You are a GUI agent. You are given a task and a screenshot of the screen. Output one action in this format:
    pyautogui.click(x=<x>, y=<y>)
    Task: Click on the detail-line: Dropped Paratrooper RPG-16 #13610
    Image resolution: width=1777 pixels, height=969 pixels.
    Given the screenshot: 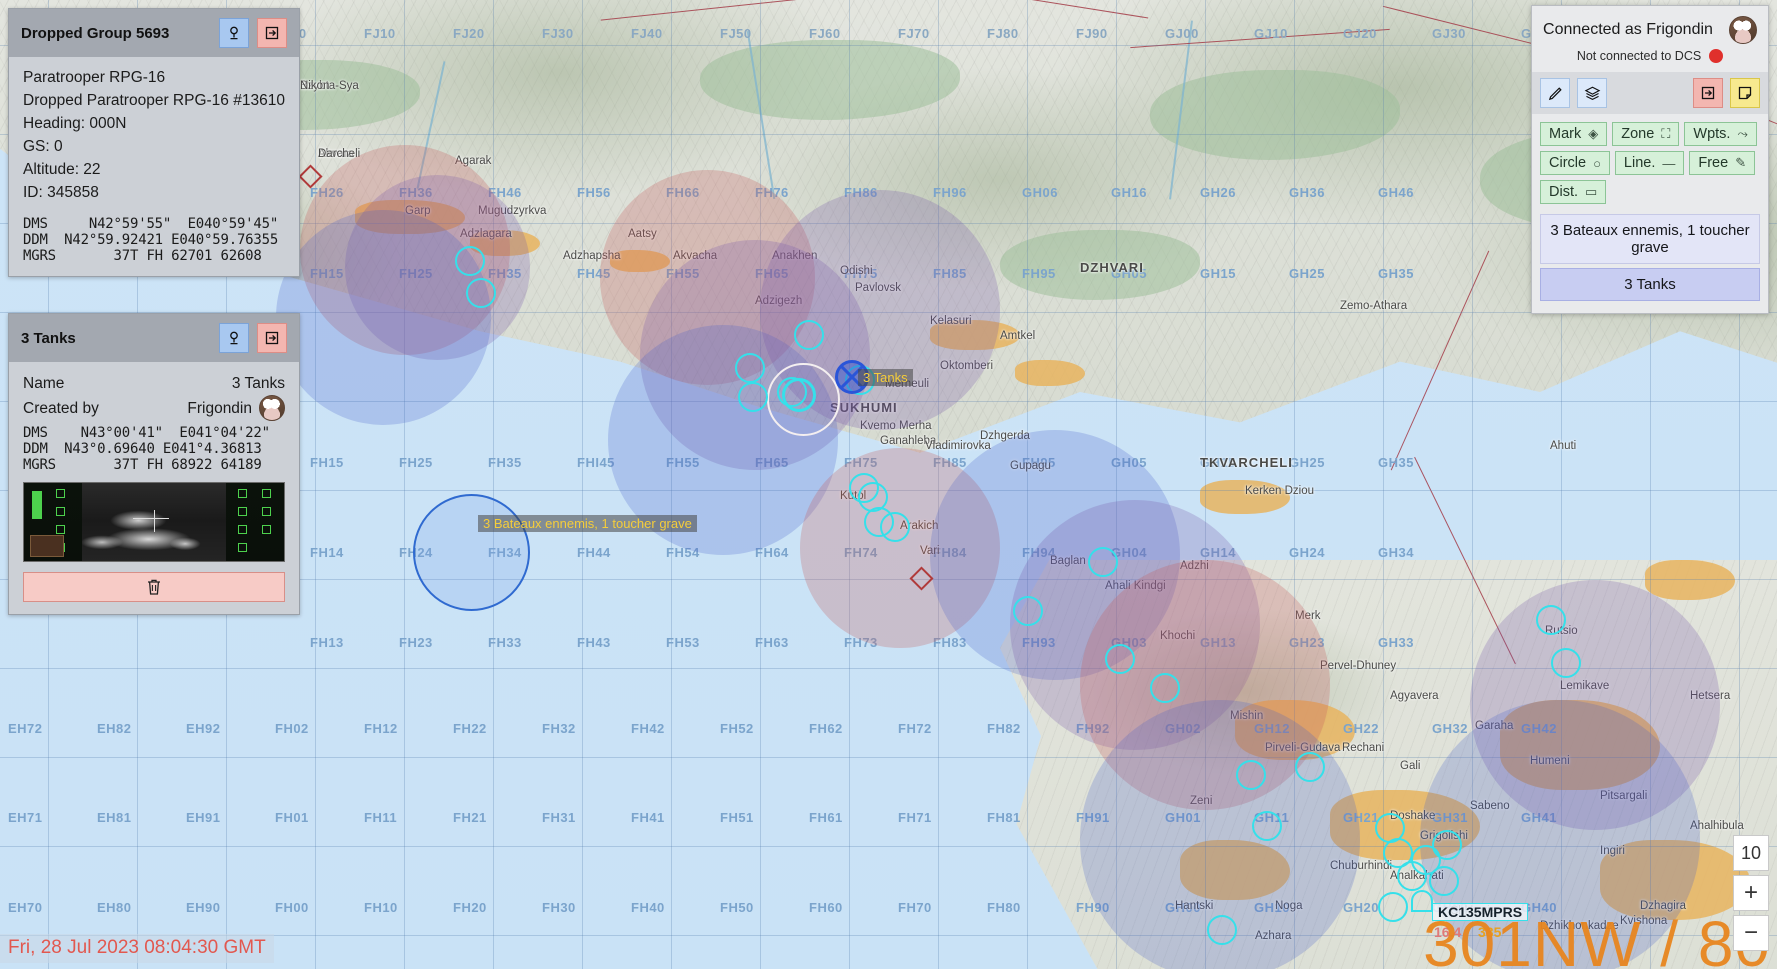 What is the action you would take?
    pyautogui.click(x=154, y=100)
    